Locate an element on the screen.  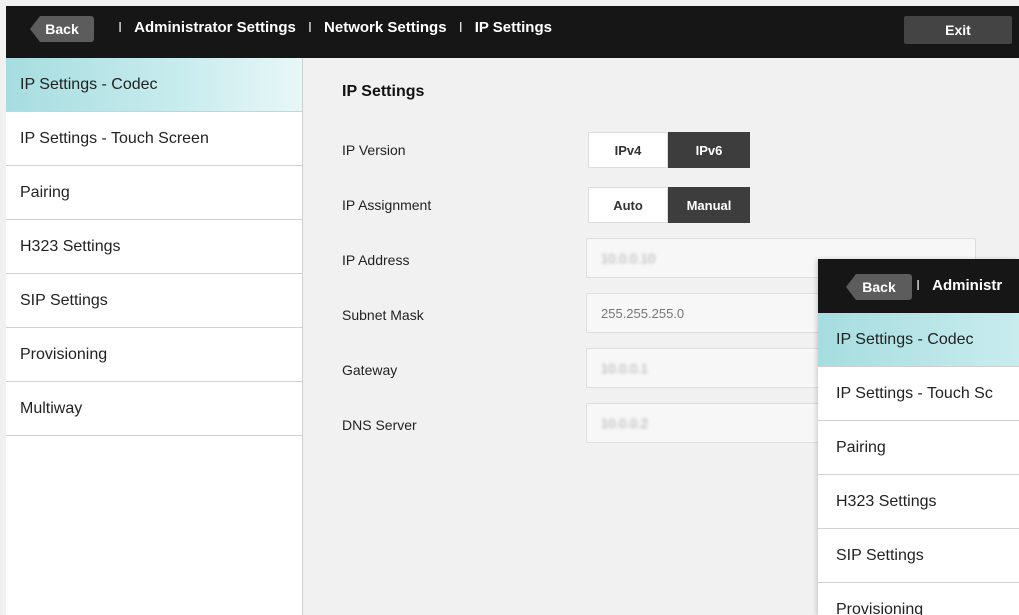
sidebar-item-ip-settings-codec: IP Settings - Codec is located at coordinates (154, 85).